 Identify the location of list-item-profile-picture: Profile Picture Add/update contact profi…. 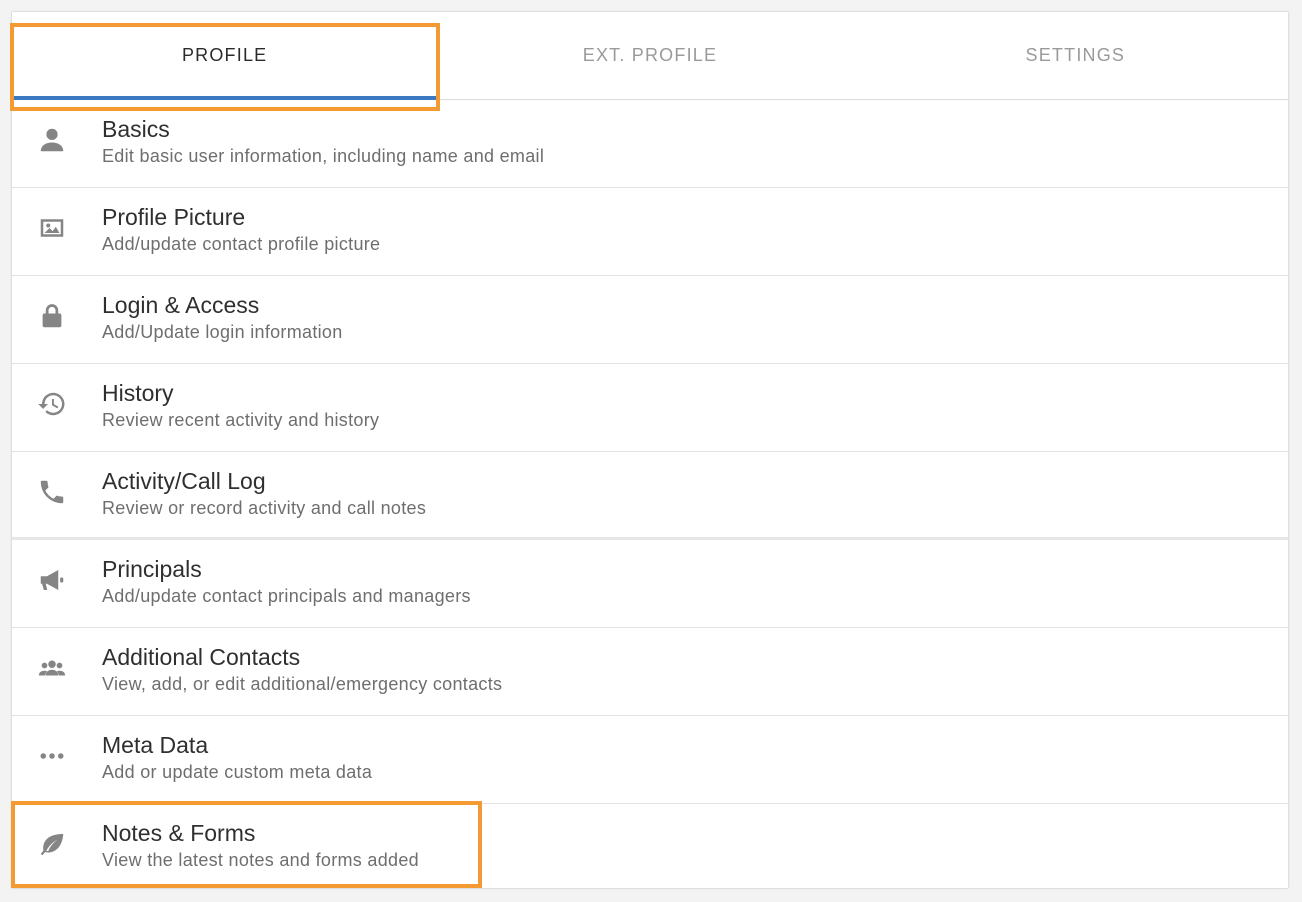
(650, 232).